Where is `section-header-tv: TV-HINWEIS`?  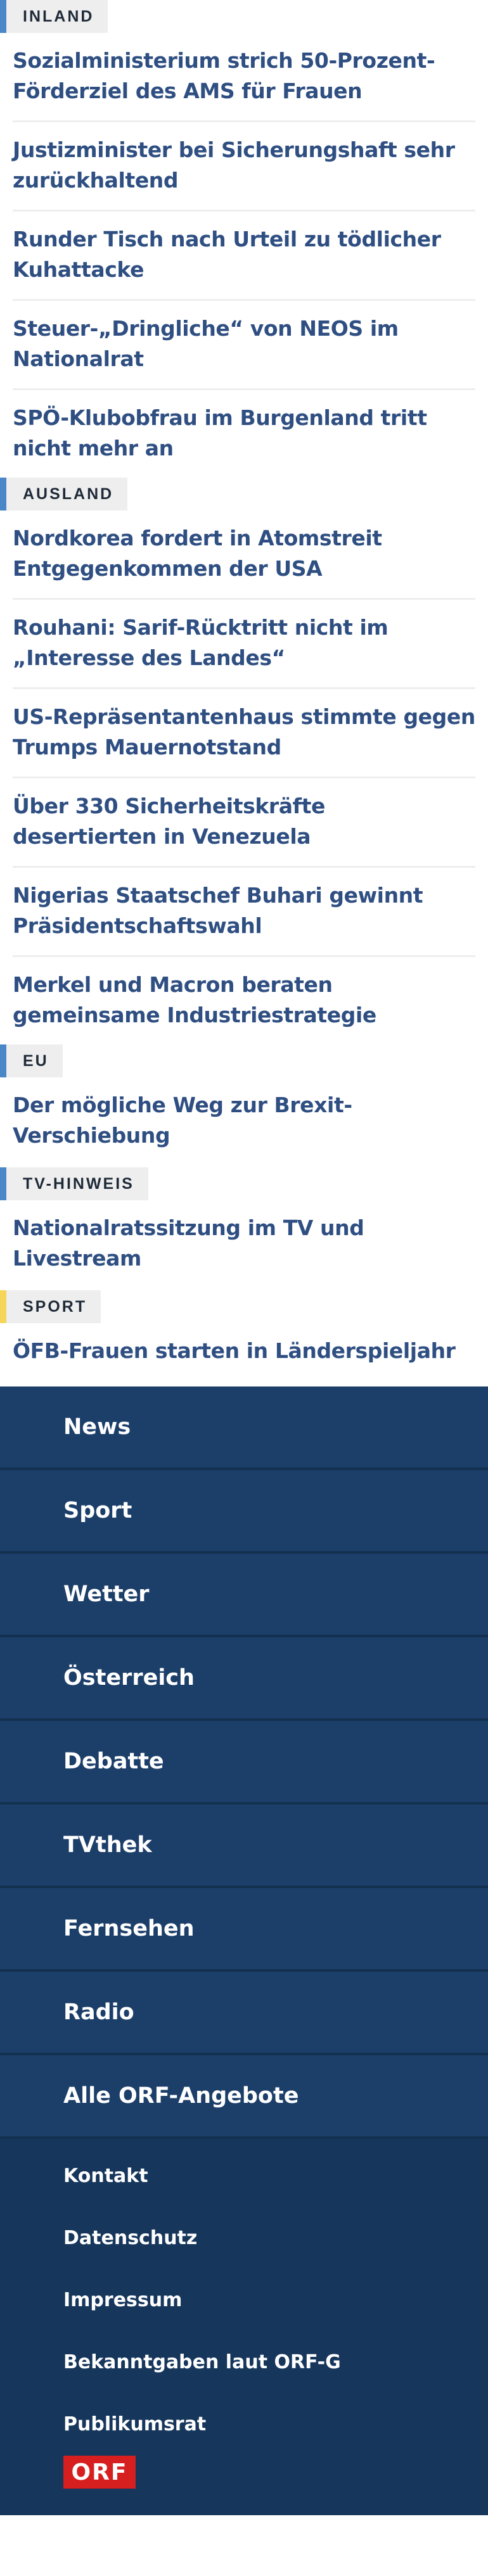 section-header-tv: TV-HINWEIS is located at coordinates (237, 1183).